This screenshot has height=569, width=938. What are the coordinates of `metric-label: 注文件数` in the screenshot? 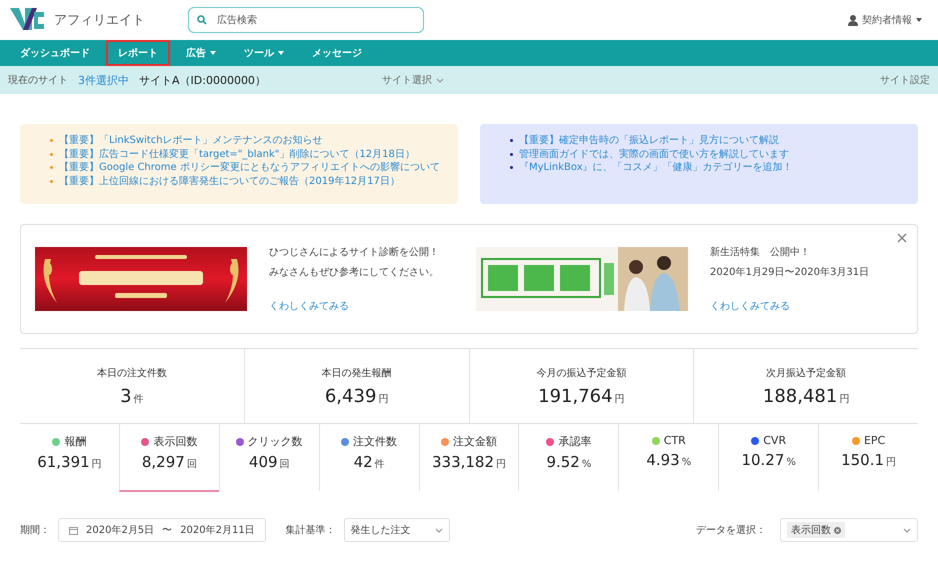 It's located at (375, 441).